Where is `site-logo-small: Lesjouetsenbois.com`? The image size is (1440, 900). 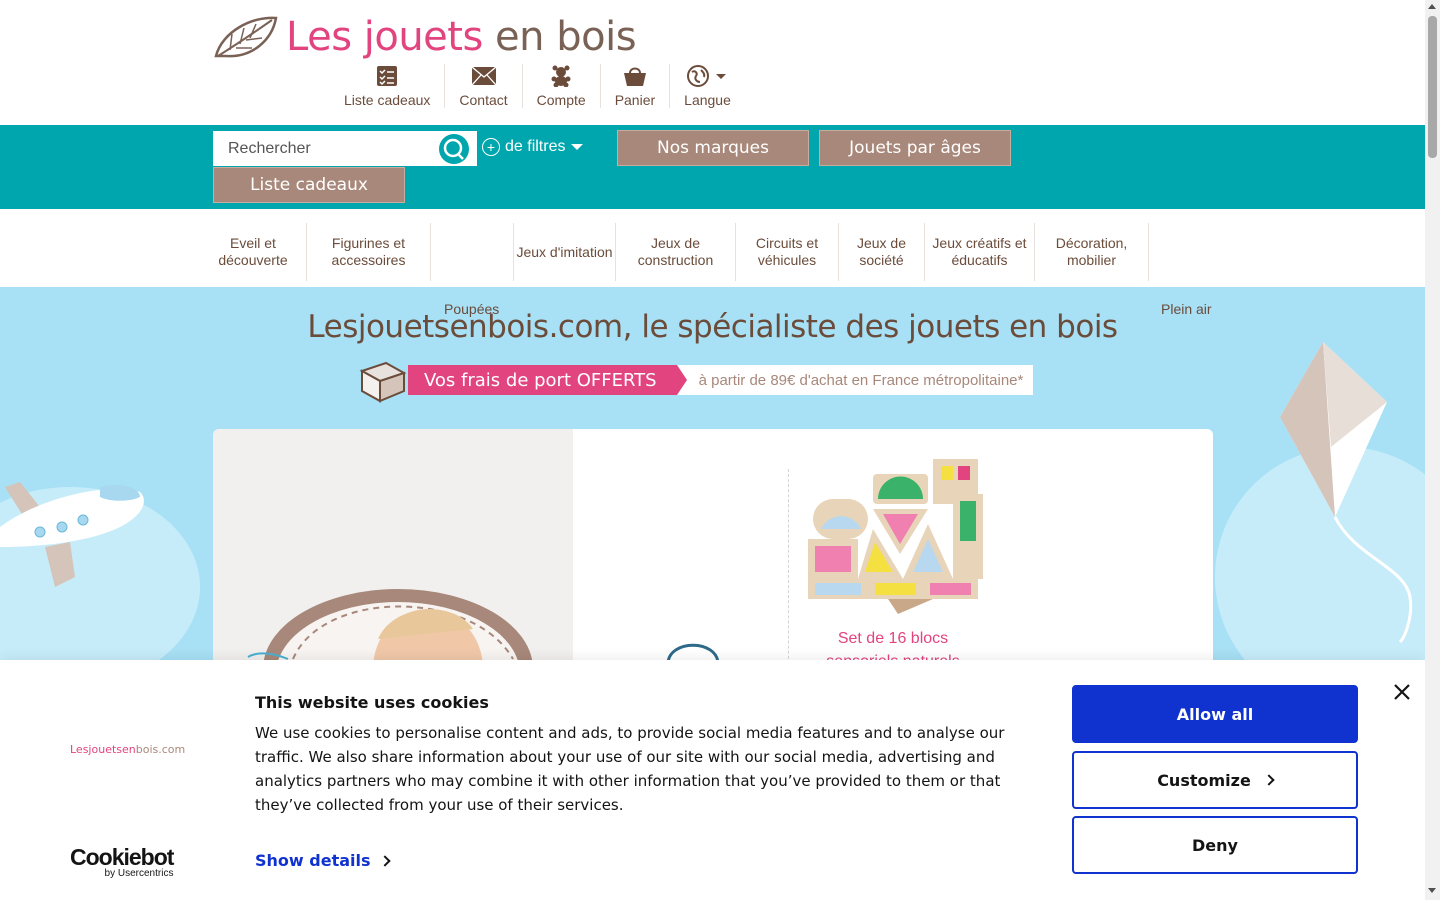 site-logo-small: Lesjouetsenbois.com is located at coordinates (127, 749).